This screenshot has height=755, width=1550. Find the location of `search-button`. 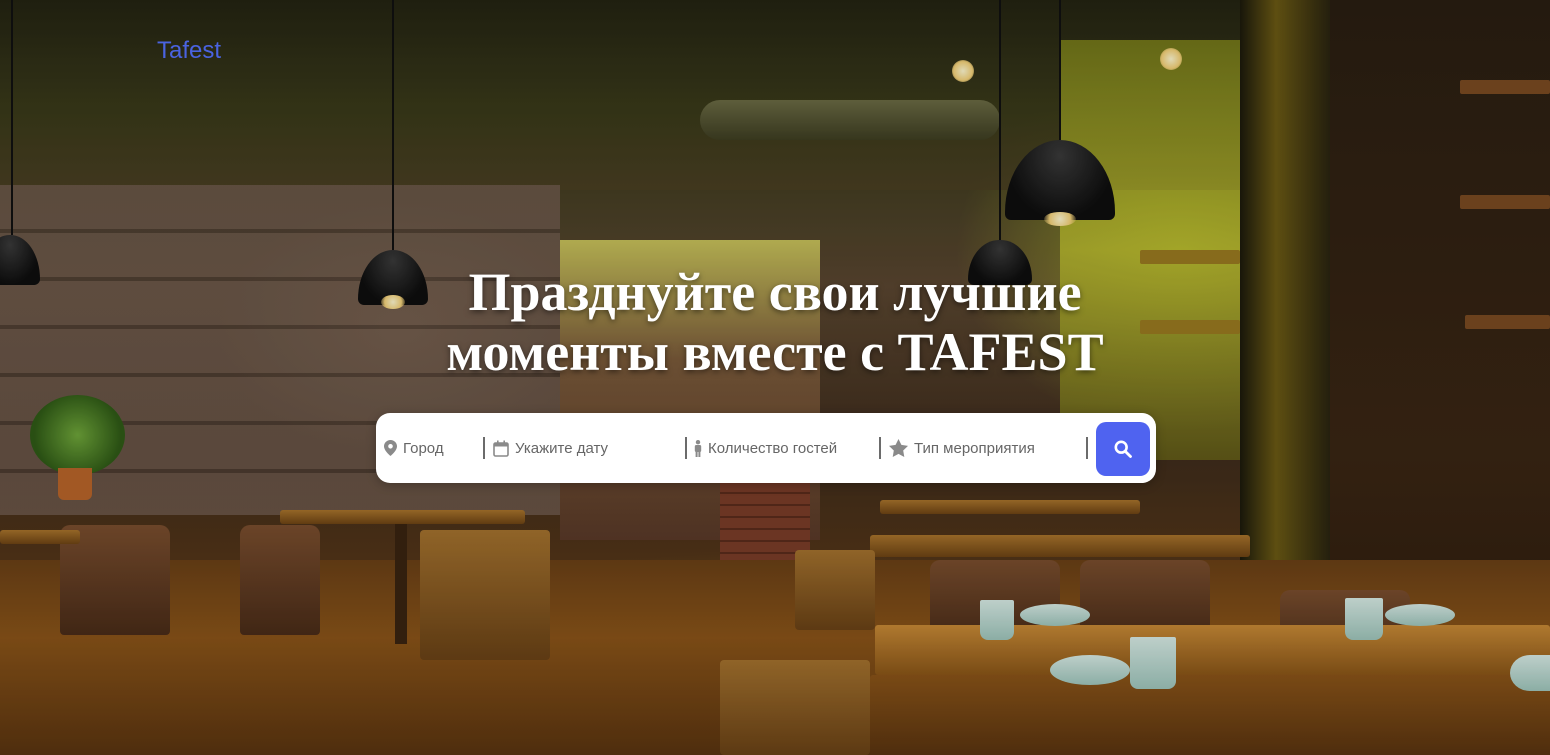

search-button is located at coordinates (1123, 449).